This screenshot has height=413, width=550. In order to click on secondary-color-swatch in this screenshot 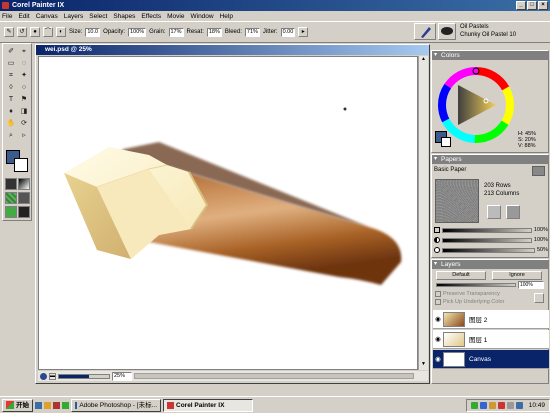, I will do `click(21, 165)`.